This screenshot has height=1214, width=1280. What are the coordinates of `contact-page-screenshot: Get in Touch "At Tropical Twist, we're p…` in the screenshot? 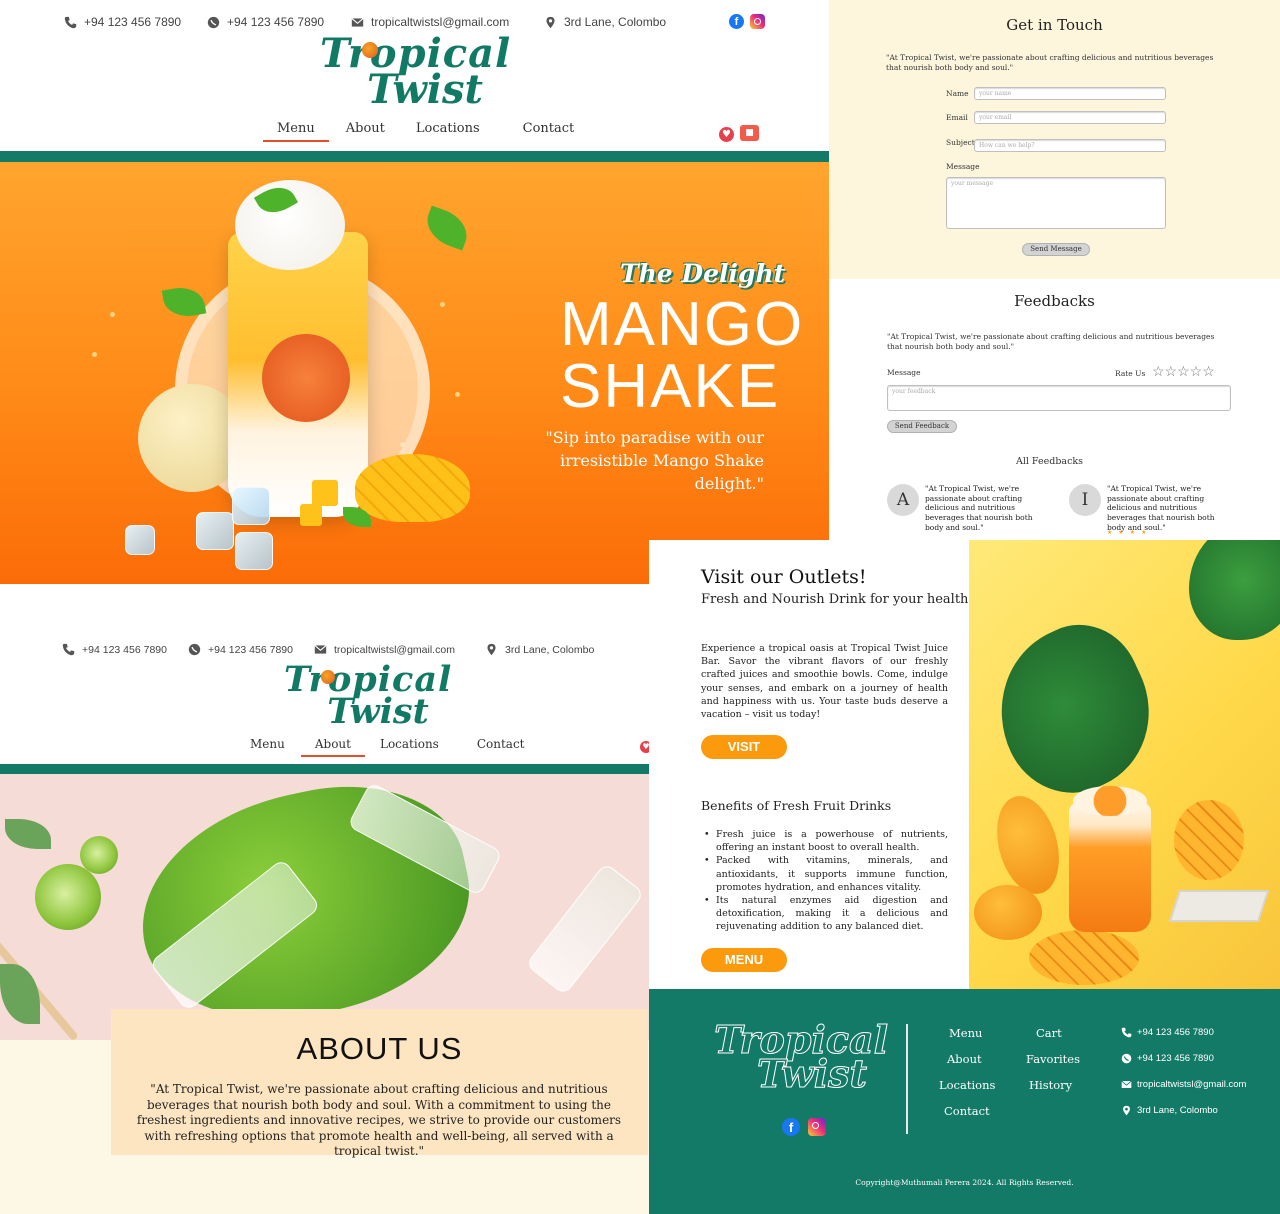 It's located at (1054, 139).